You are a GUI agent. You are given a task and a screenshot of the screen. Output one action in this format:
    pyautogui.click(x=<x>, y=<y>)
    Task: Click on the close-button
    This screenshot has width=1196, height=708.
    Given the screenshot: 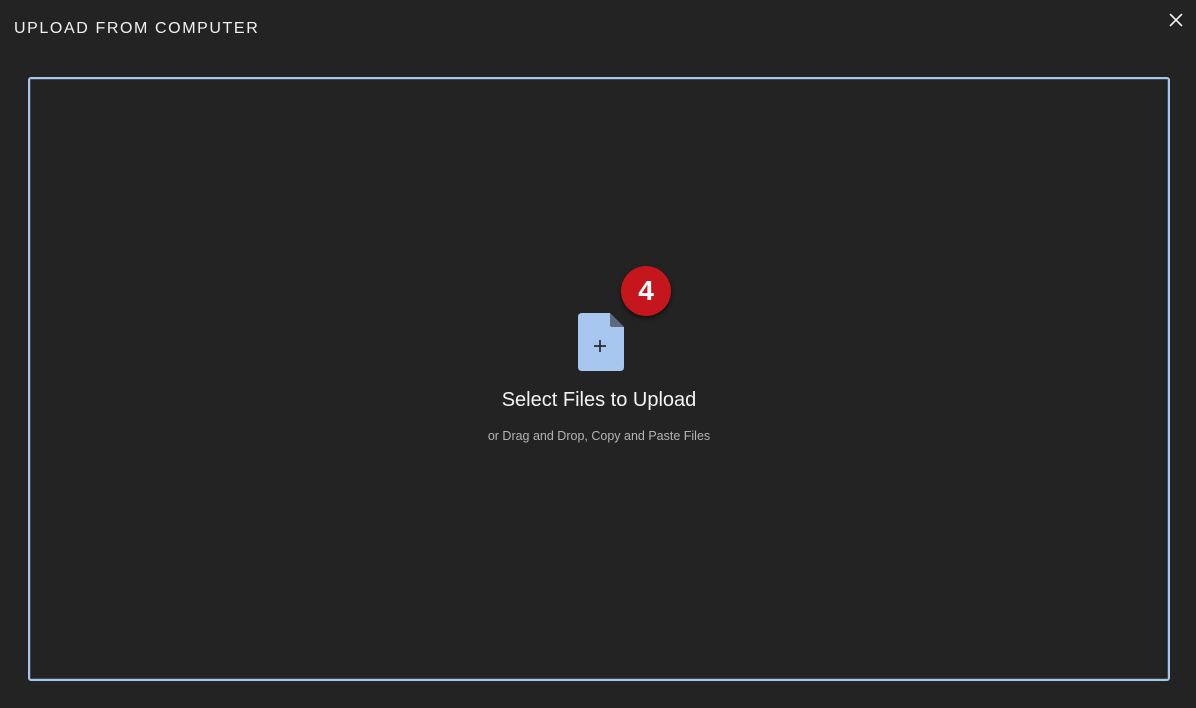 What is the action you would take?
    pyautogui.click(x=1176, y=20)
    